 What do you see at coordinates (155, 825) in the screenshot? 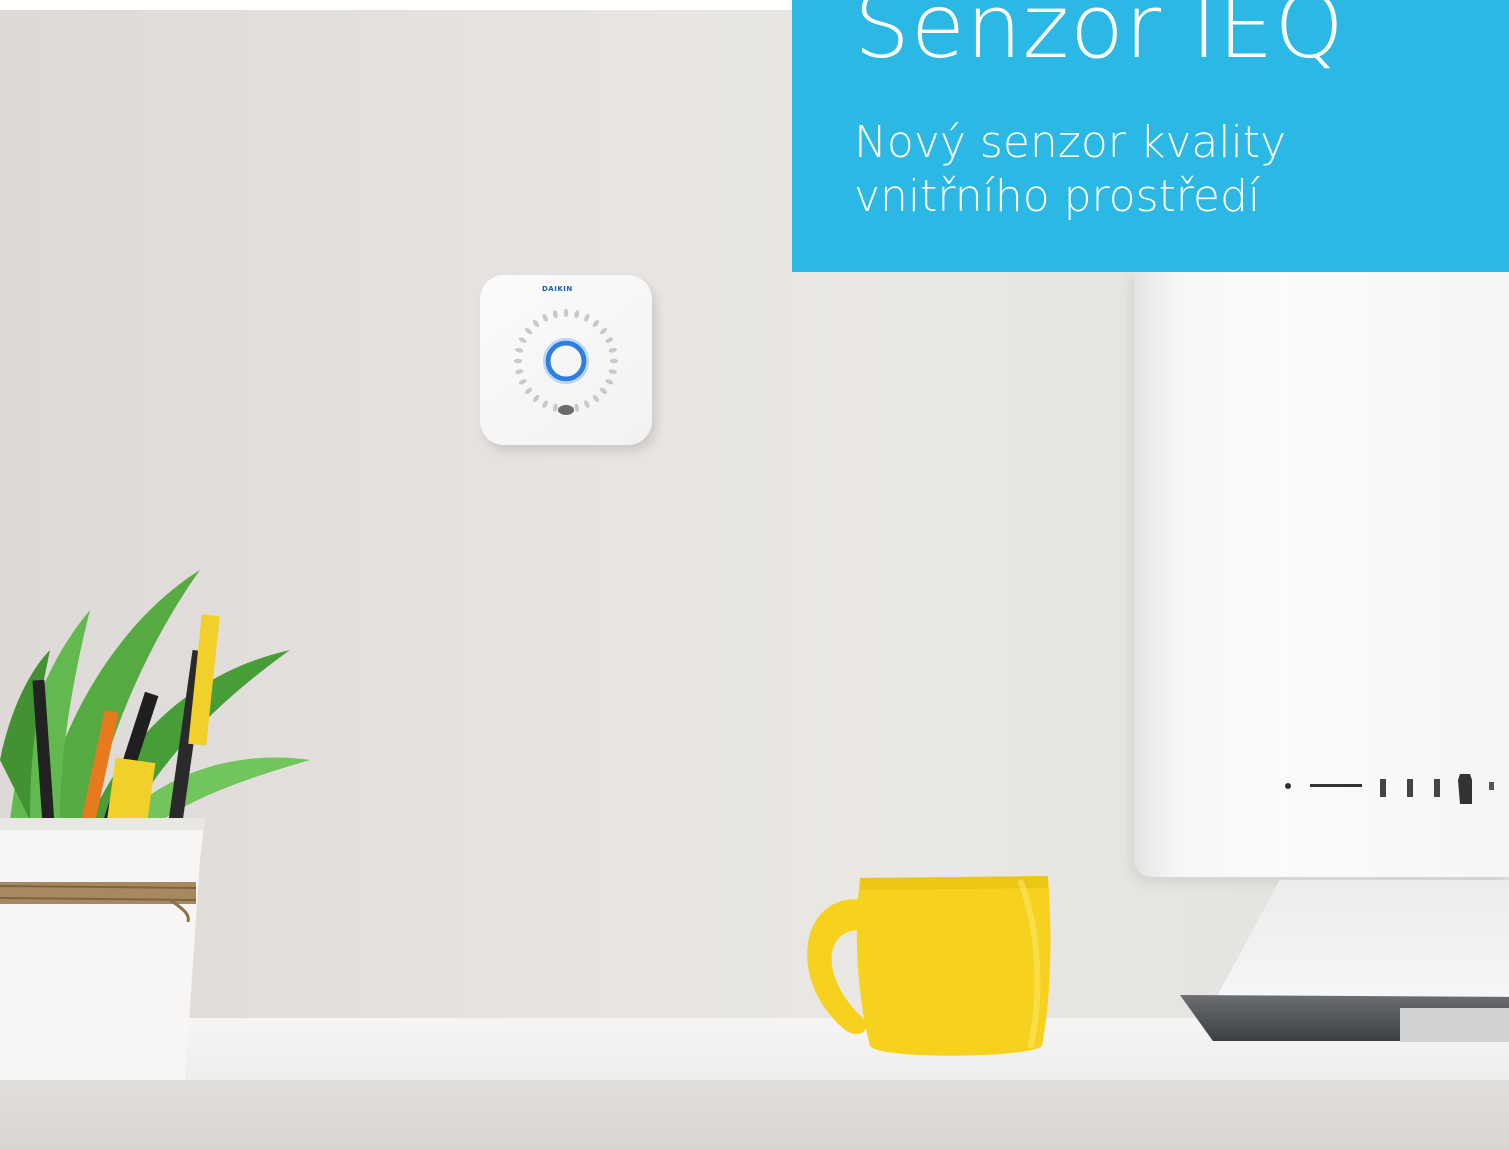
I see `plant-pot-with-pencils` at bounding box center [155, 825].